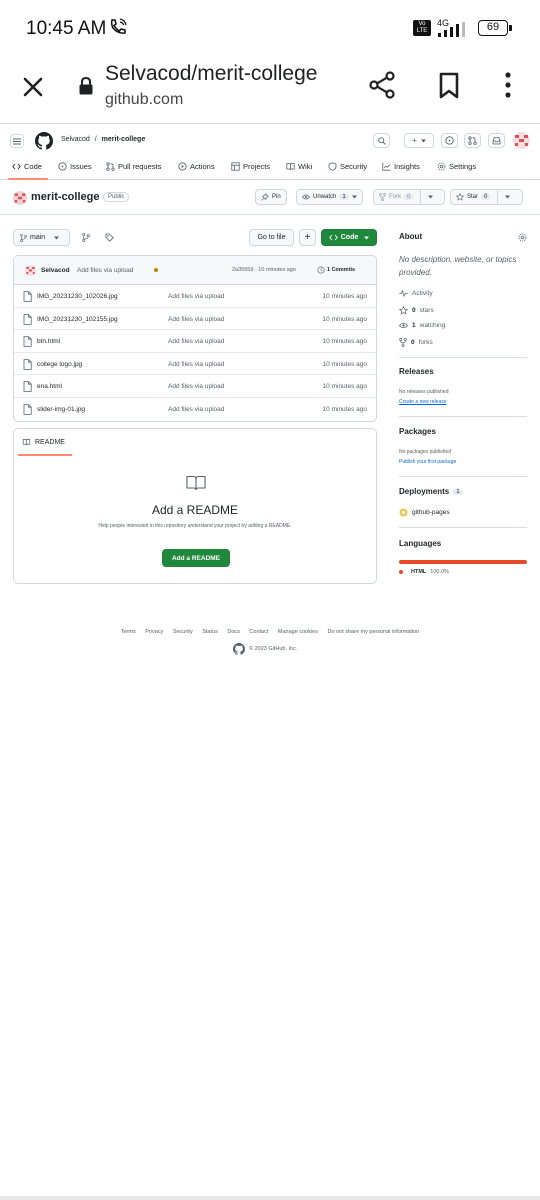 The image size is (540, 1200). What do you see at coordinates (183, 632) in the screenshot?
I see `footer-link-security: Security` at bounding box center [183, 632].